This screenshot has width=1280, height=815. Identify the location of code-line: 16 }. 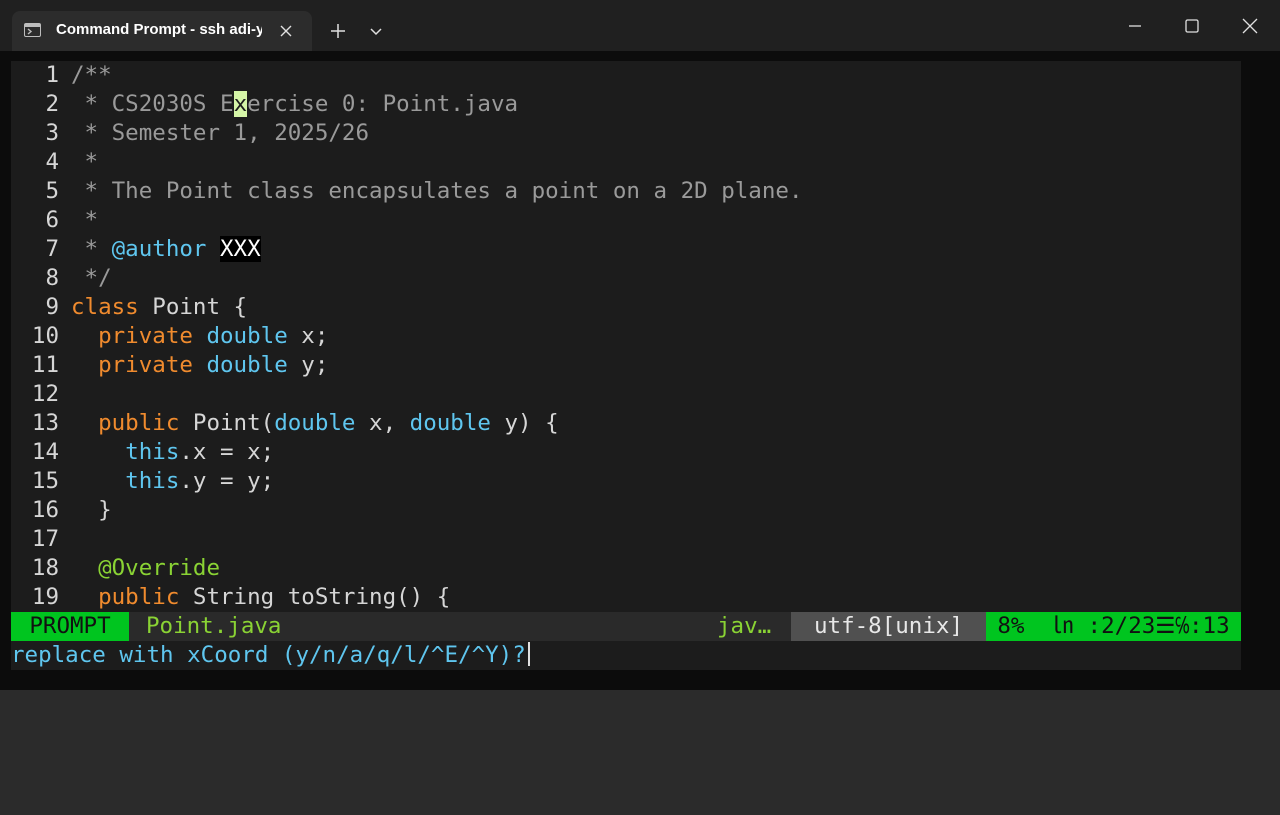
(626, 510).